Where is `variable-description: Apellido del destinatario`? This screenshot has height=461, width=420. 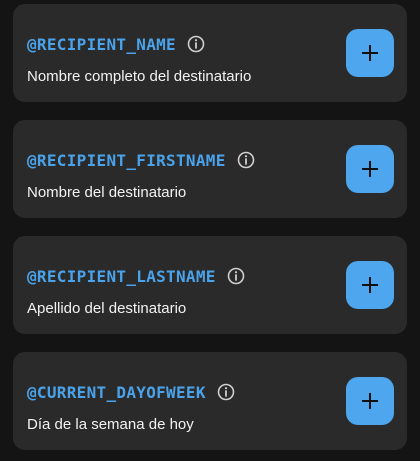 variable-description: Apellido del destinatario is located at coordinates (107, 308).